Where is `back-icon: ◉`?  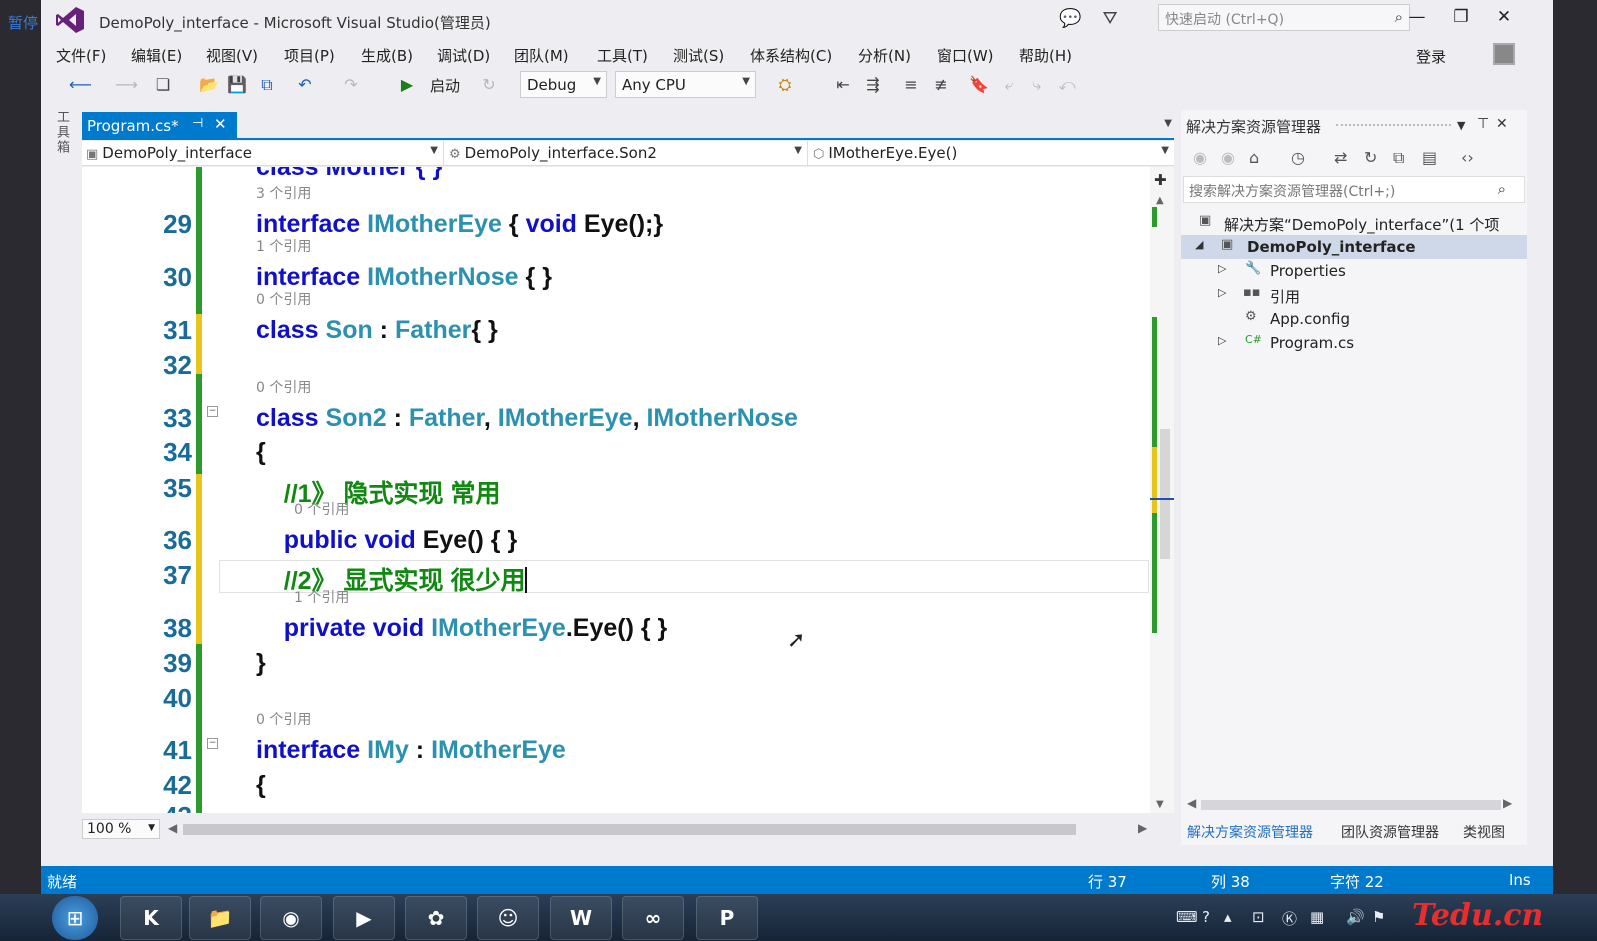
back-icon: ◉ is located at coordinates (1200, 157).